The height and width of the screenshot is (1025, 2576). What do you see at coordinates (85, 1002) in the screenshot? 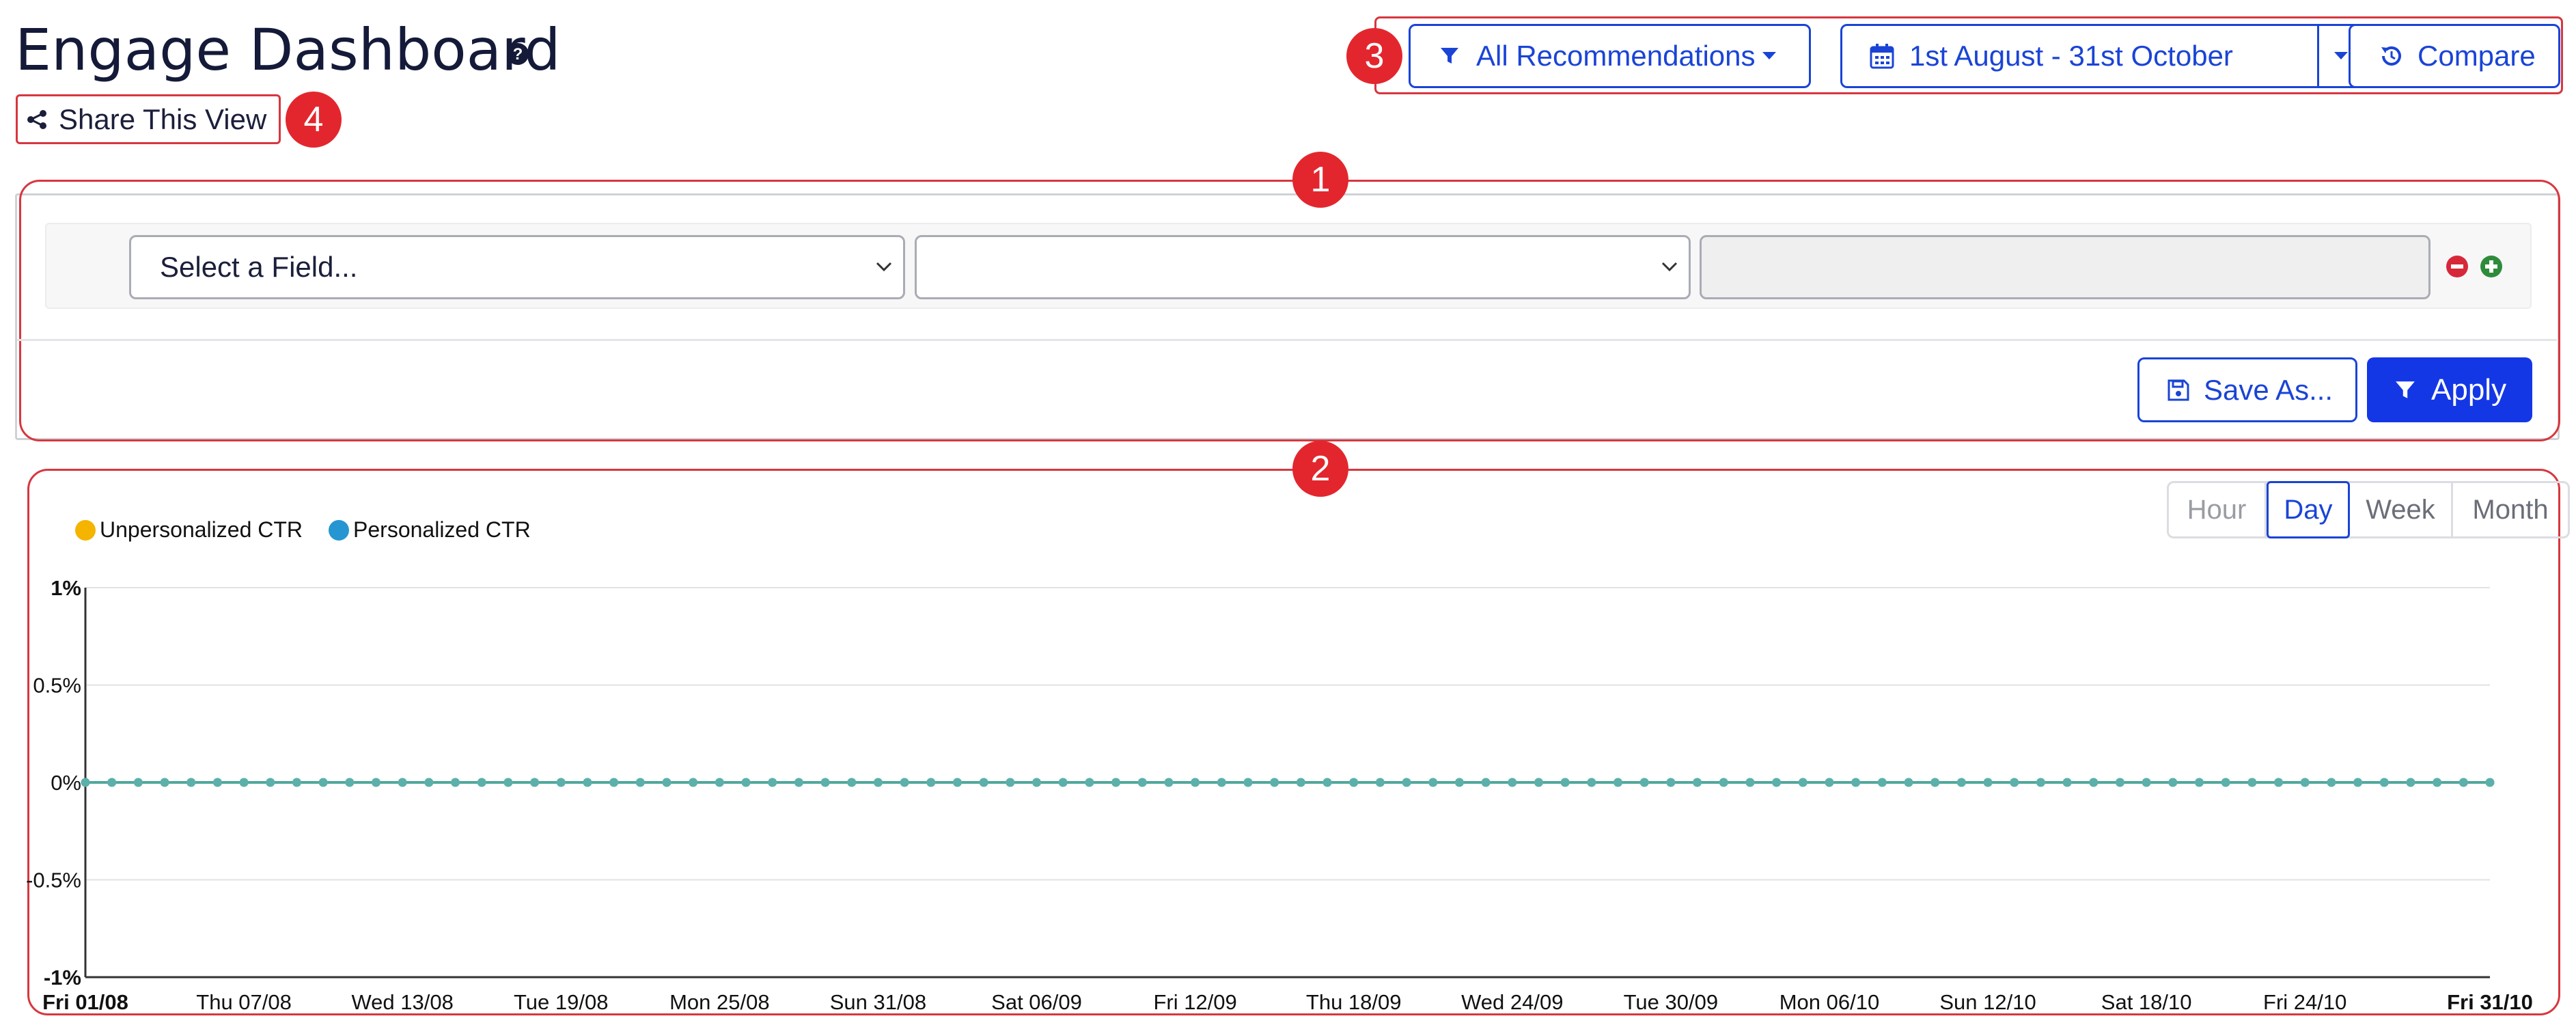
I see `x-tick-label: Fri 01/08` at bounding box center [85, 1002].